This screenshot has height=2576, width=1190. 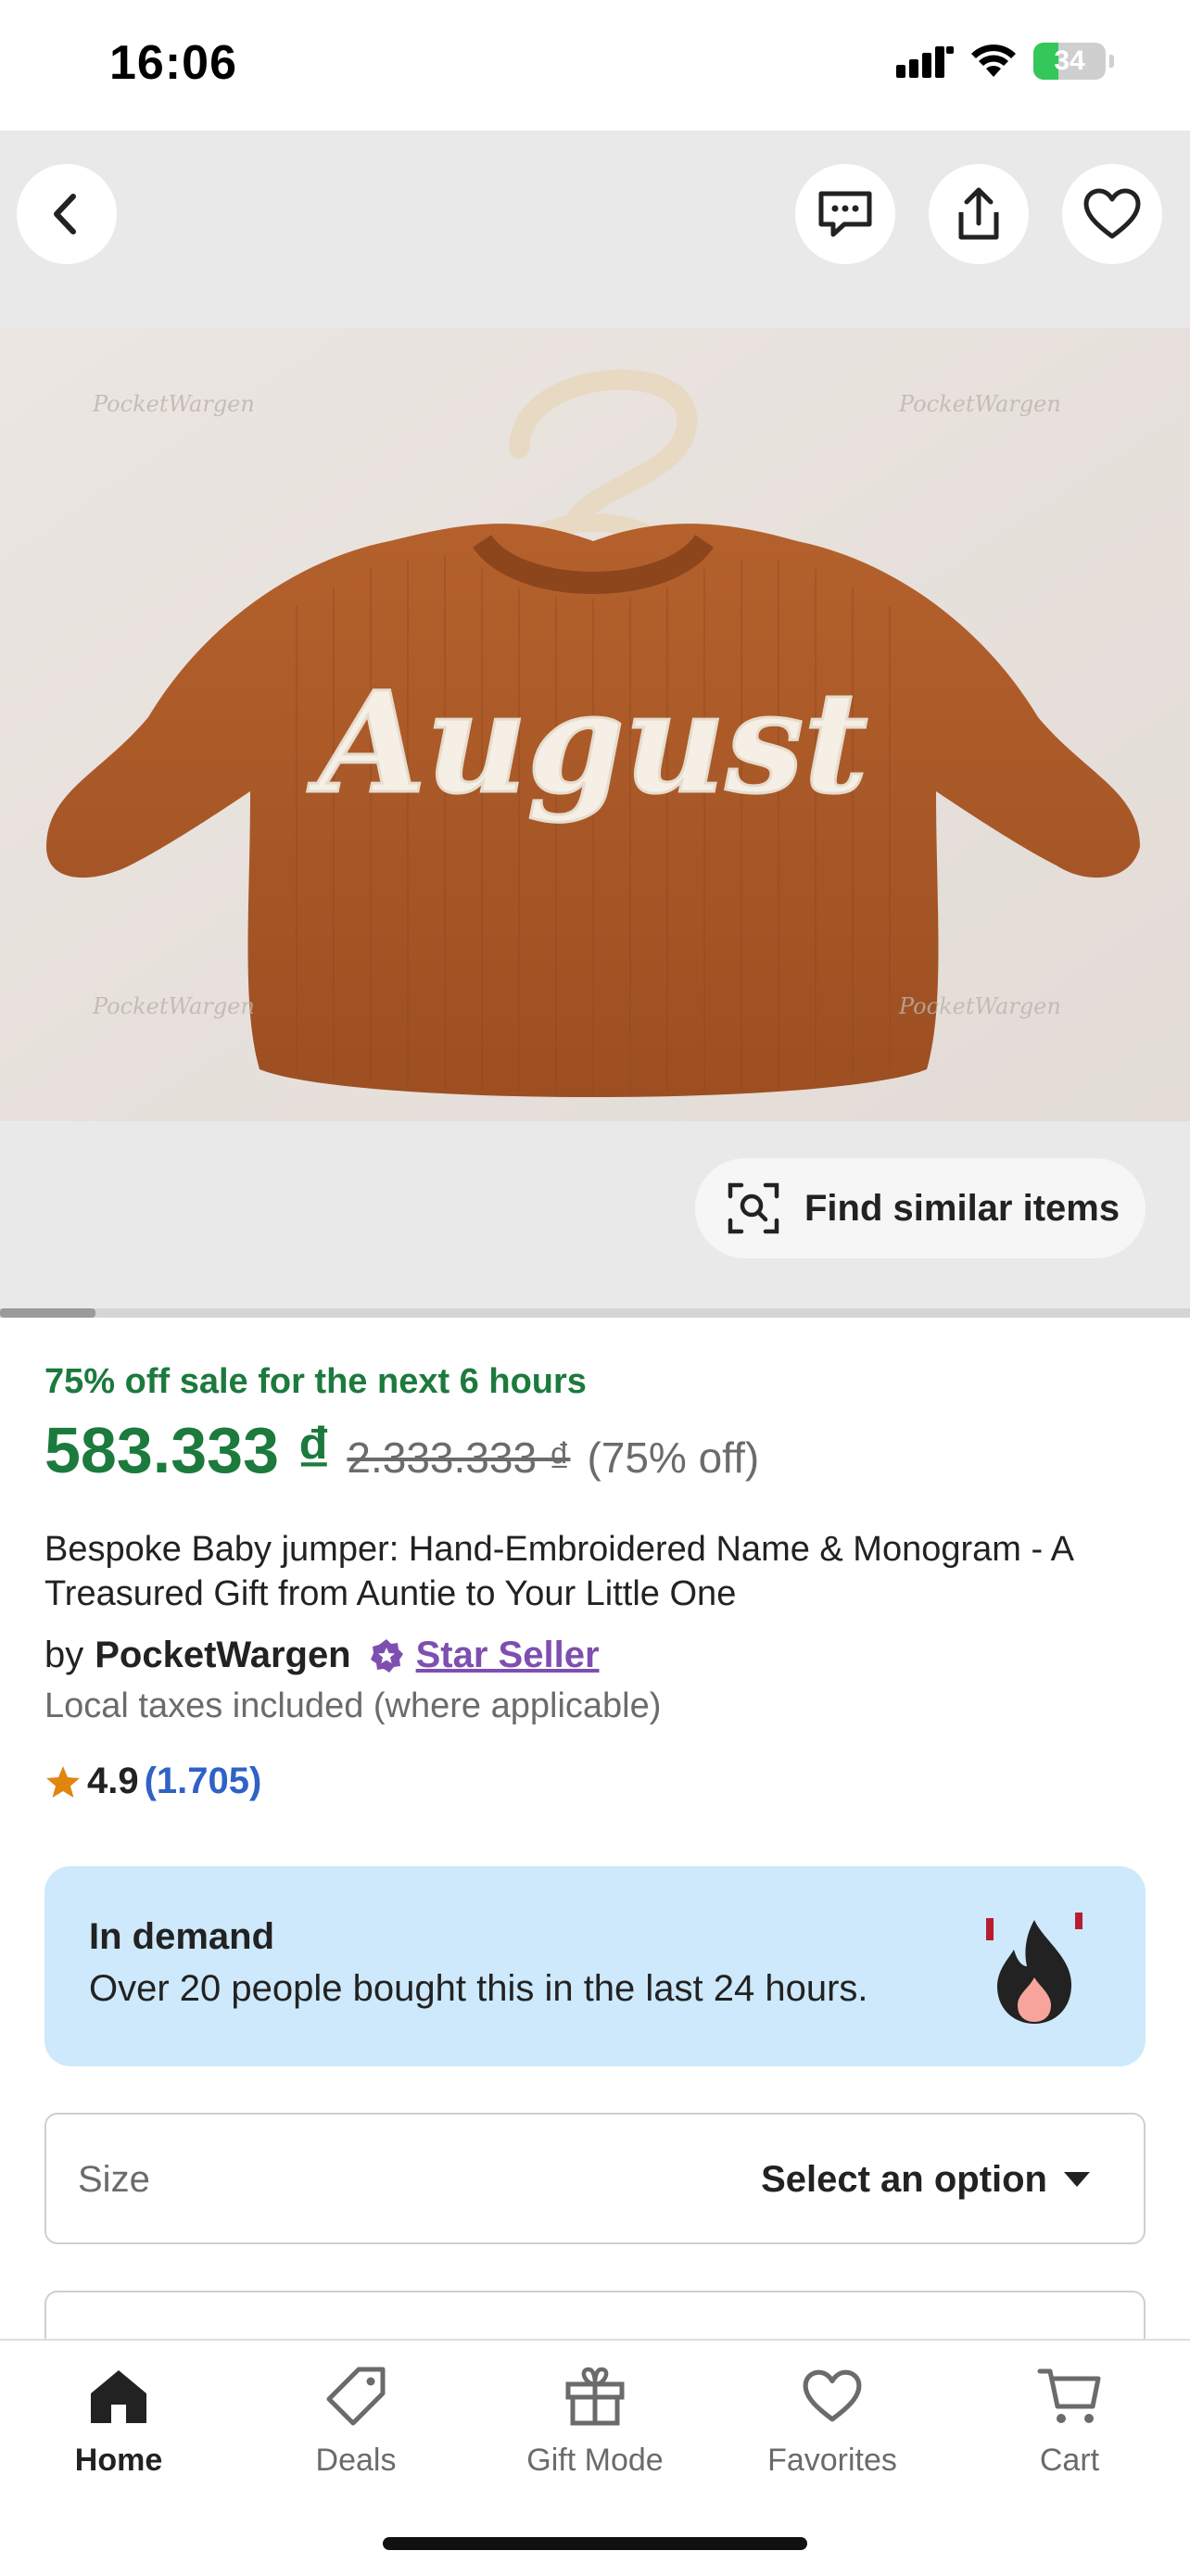 I want to click on sale-price: 583.333 ₫, so click(x=187, y=1450).